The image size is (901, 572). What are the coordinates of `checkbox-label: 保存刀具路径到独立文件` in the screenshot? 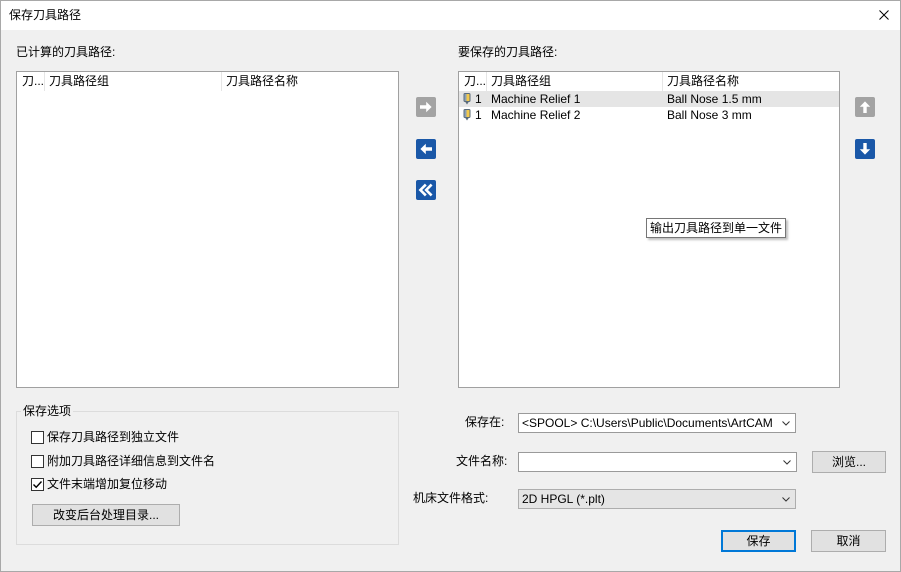 It's located at (113, 437).